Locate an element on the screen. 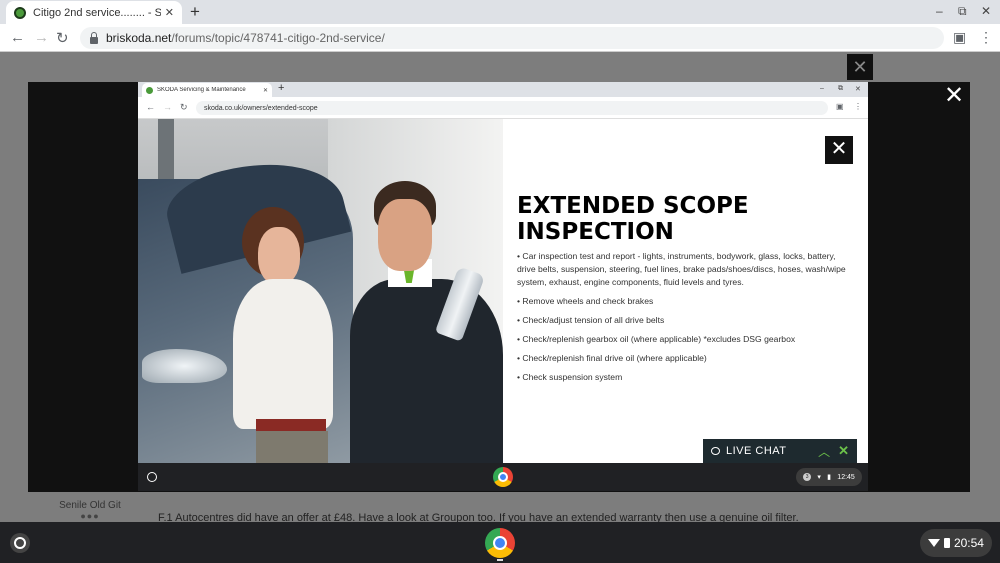 This screenshot has height=563, width=1000. back-button: ← is located at coordinates (17, 37).